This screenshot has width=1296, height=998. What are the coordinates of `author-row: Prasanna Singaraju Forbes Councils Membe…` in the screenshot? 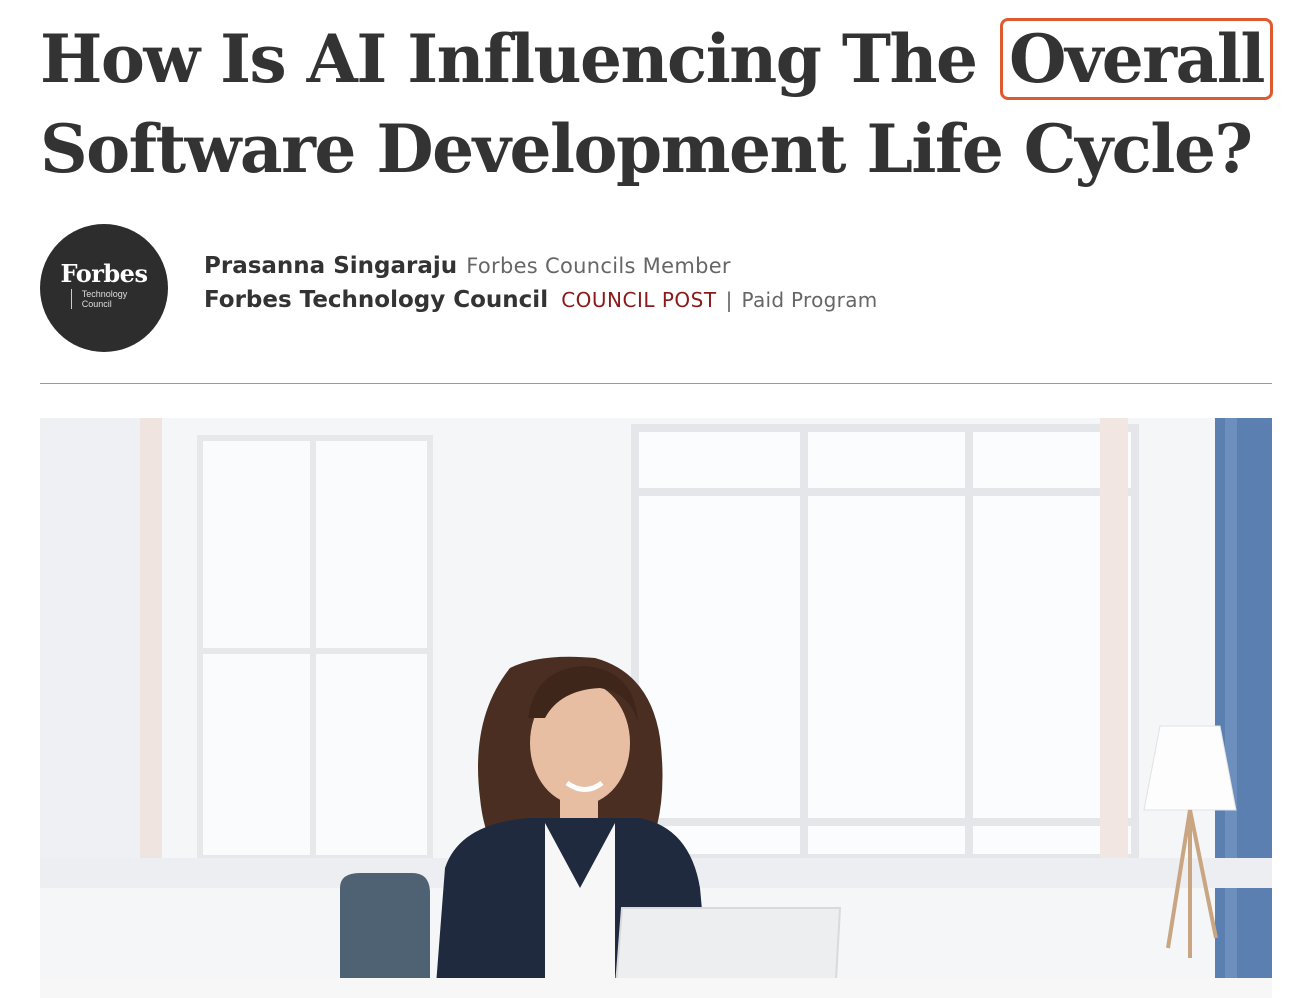 It's located at (541, 267).